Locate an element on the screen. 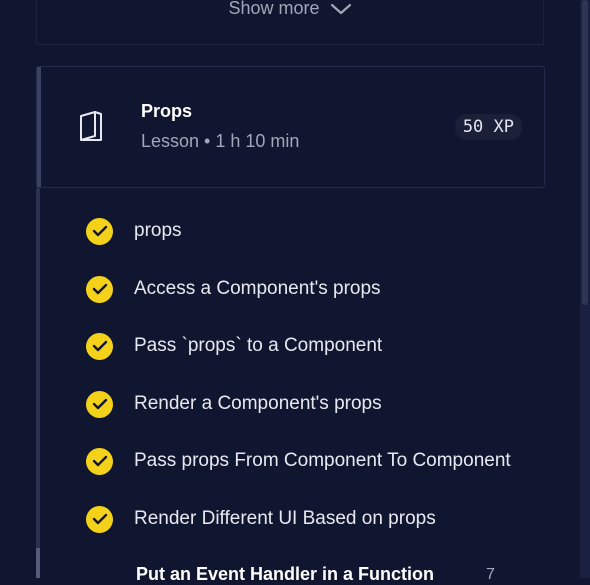 The width and height of the screenshot is (590, 585). lesson-title: Props is located at coordinates (167, 111).